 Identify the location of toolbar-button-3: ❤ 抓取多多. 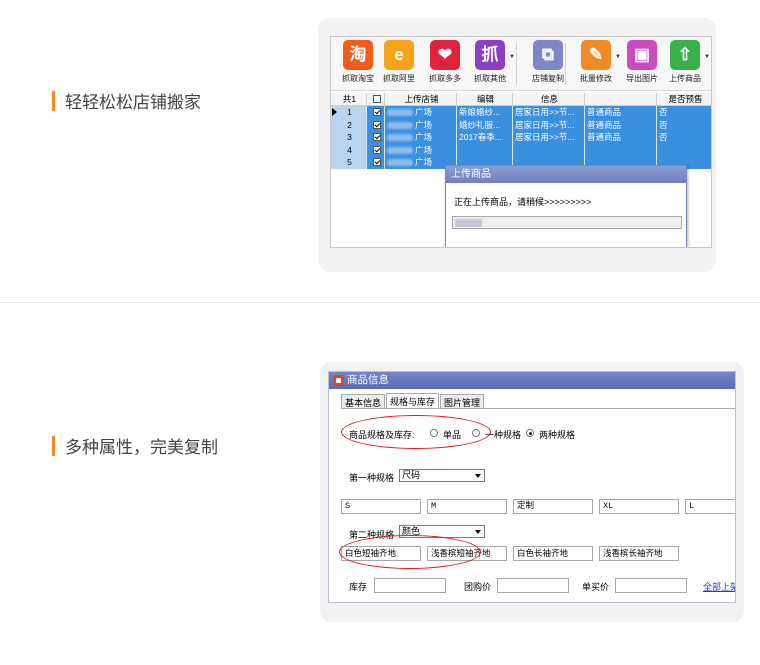
(445, 64).